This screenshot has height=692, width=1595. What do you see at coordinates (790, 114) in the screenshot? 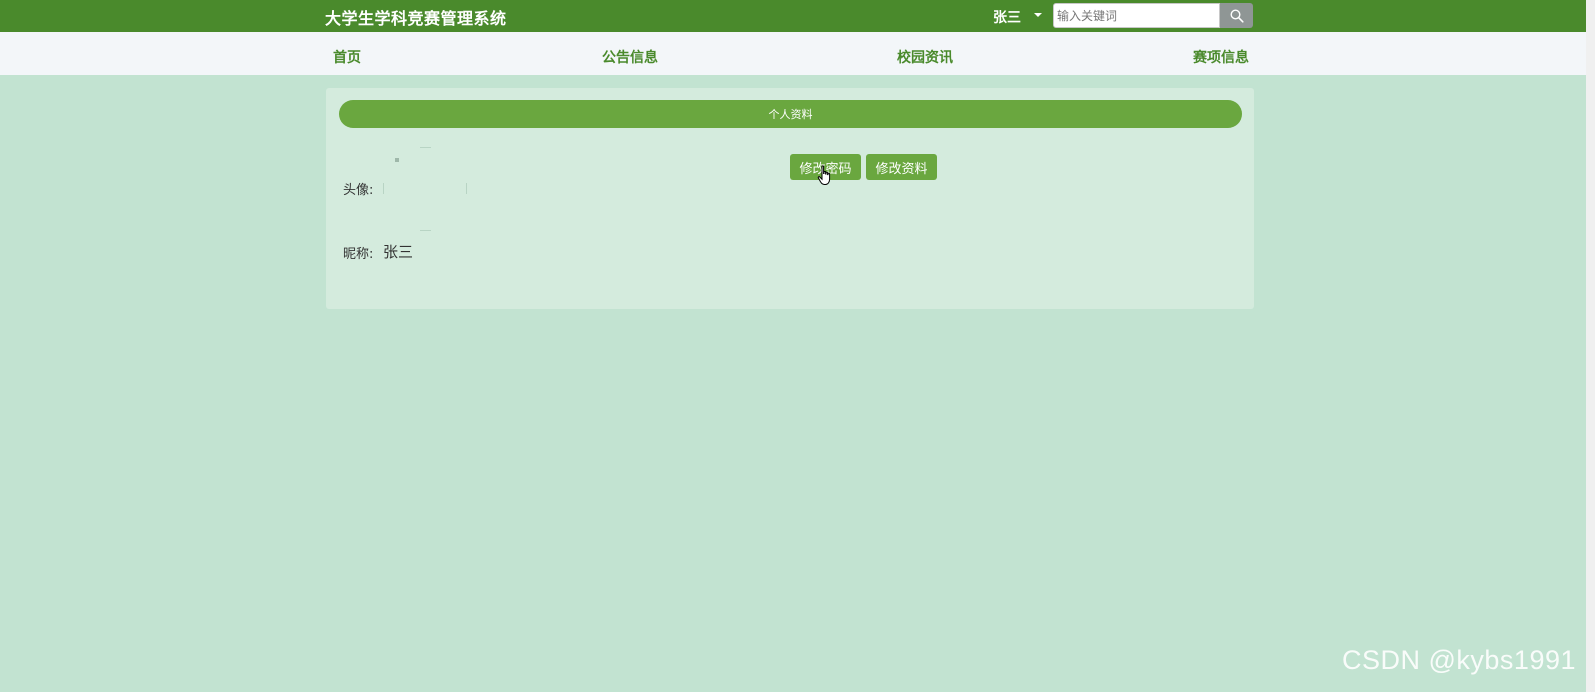
I see `profile-panel-header: 个人资料` at bounding box center [790, 114].